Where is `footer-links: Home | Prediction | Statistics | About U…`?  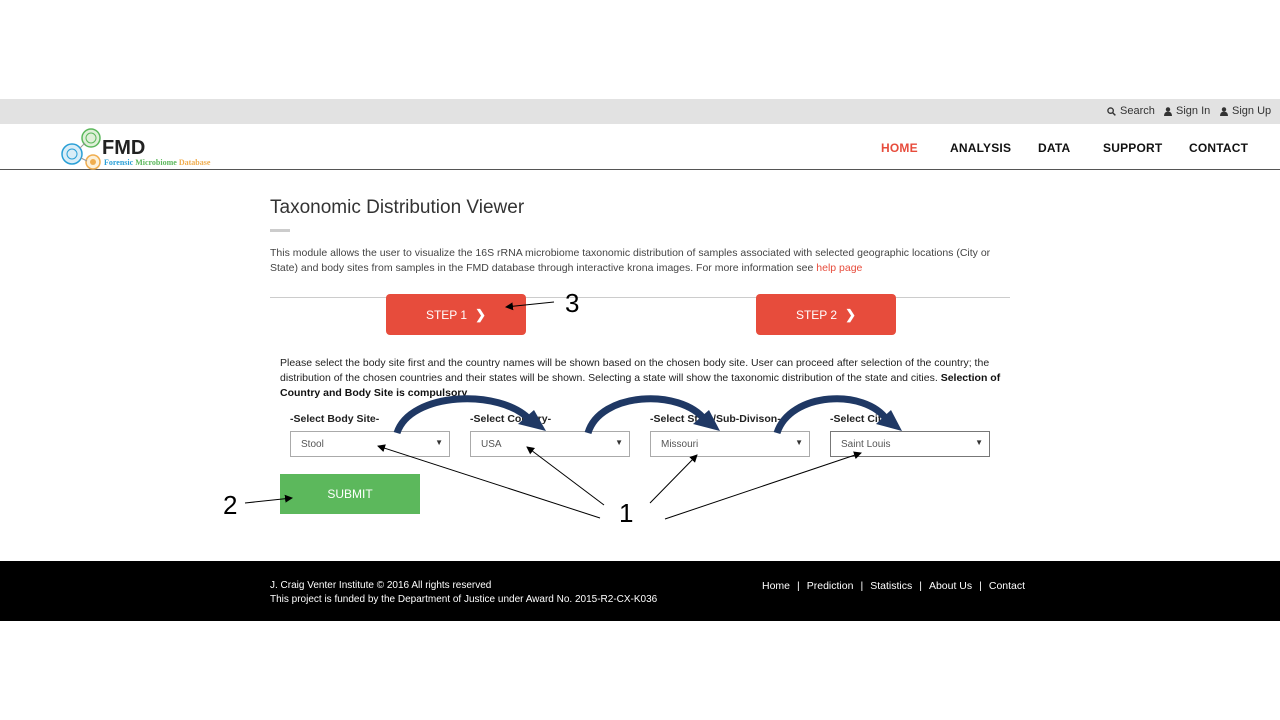 footer-links: Home | Prediction | Statistics | About U… is located at coordinates (893, 586).